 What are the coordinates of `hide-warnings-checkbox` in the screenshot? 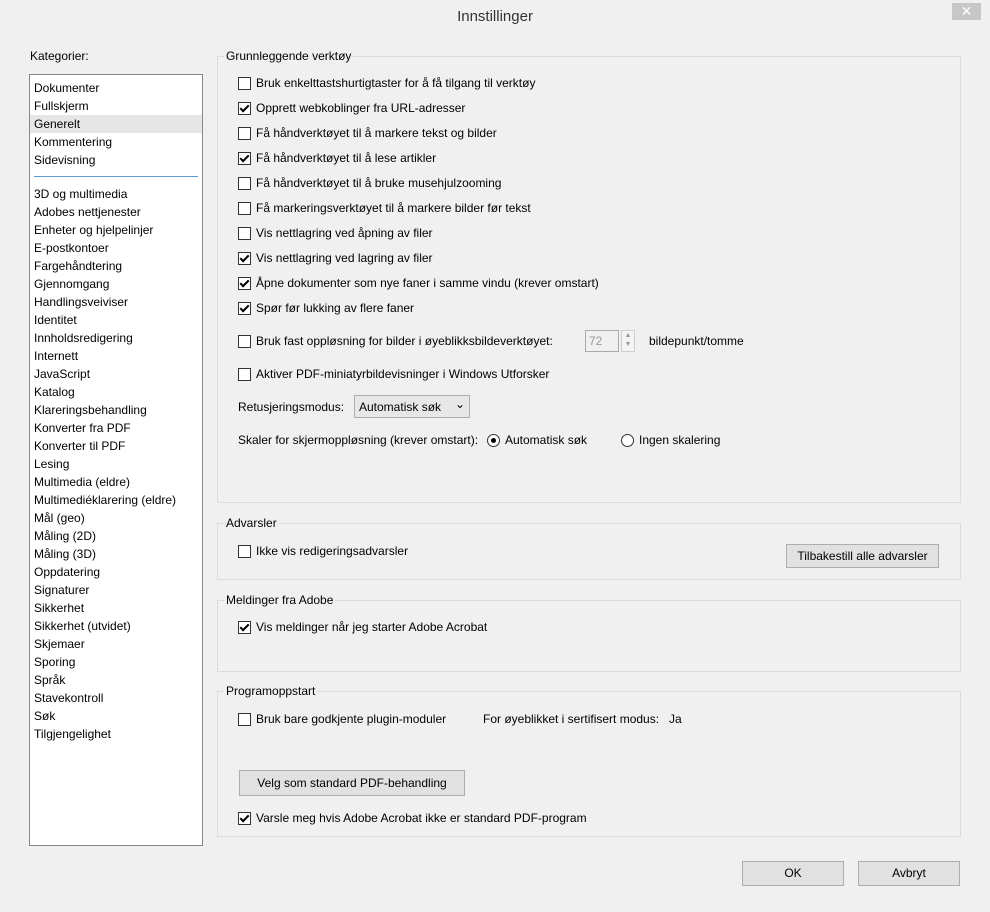 It's located at (244, 551).